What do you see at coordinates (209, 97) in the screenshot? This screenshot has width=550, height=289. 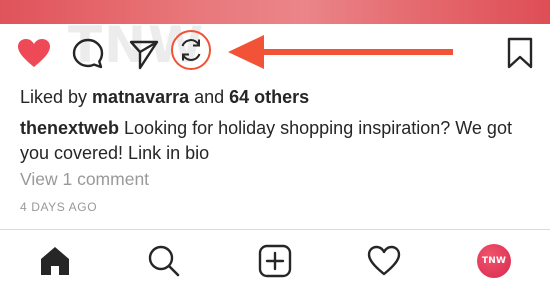 I see `likes-connector: and` at bounding box center [209, 97].